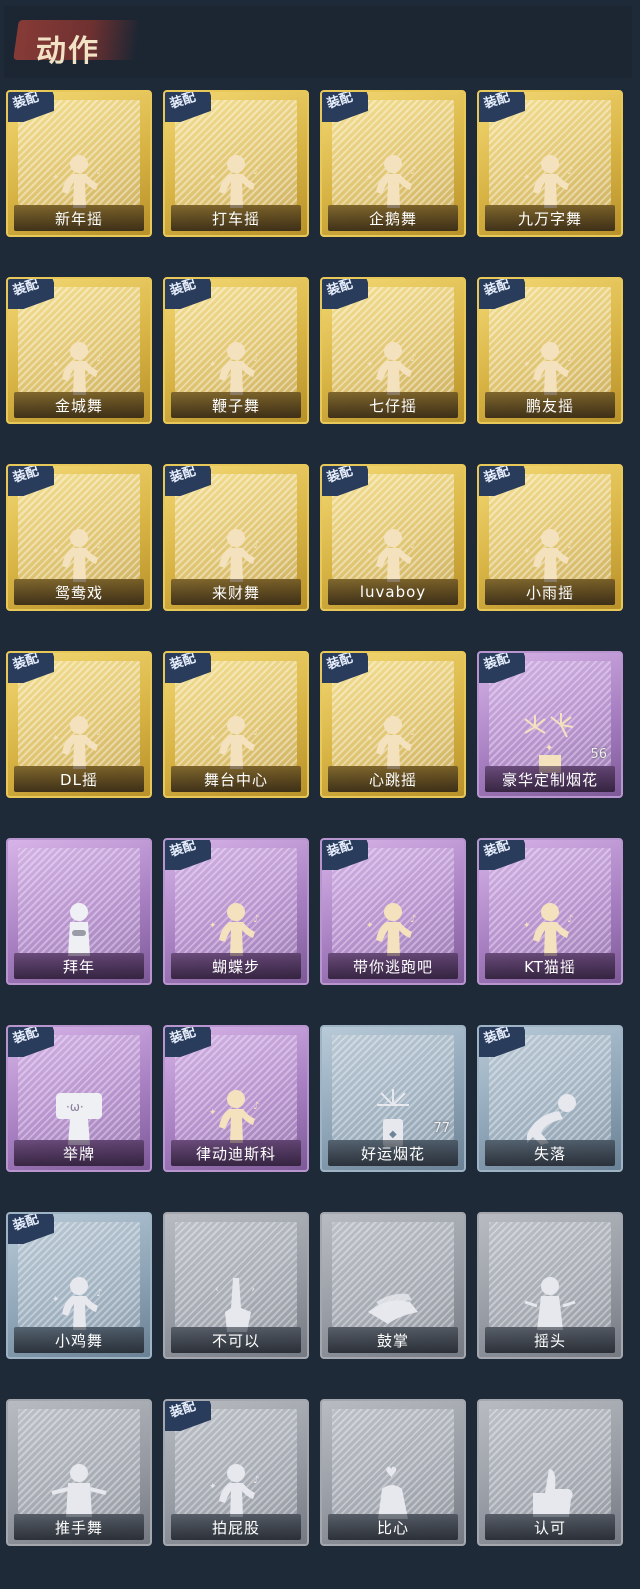  I want to click on emote-label-bar: 好运烟花, so click(393, 1153).